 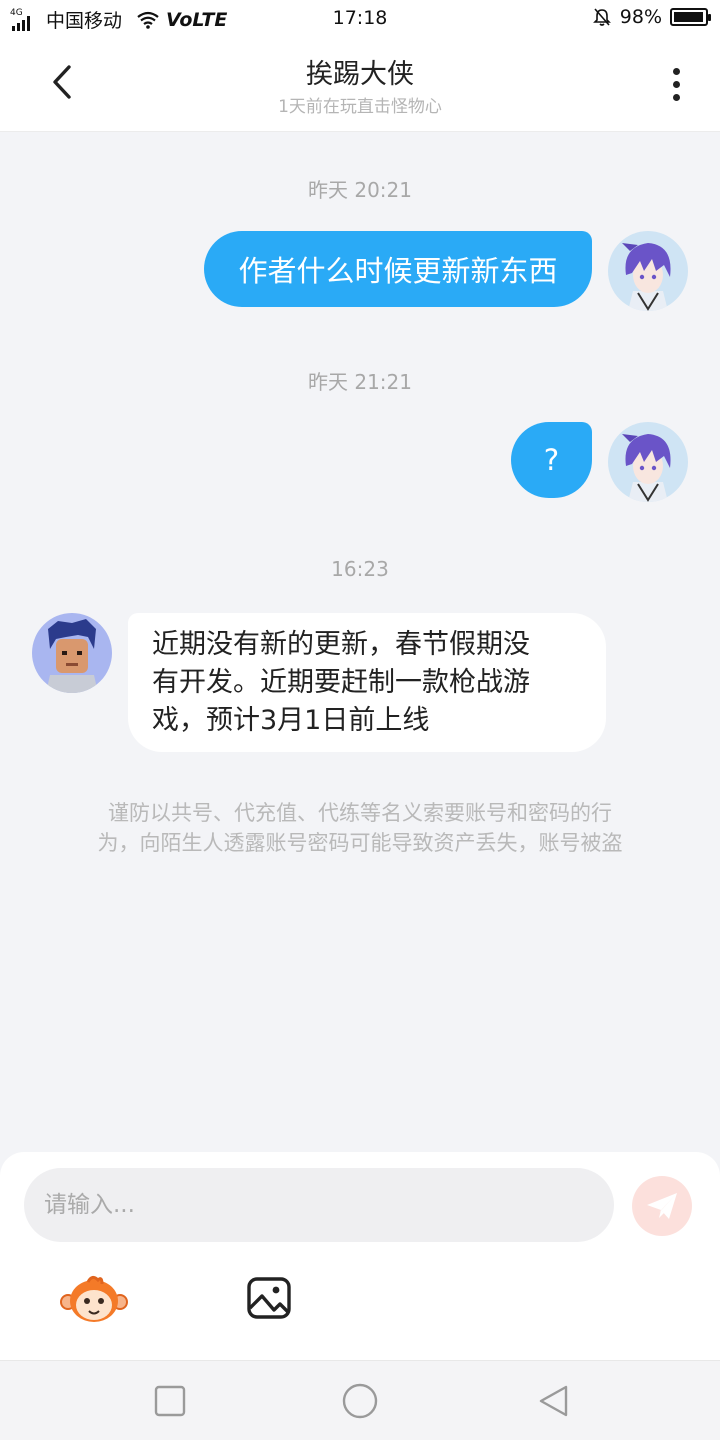 I want to click on system-nav-bar, so click(x=360, y=1400).